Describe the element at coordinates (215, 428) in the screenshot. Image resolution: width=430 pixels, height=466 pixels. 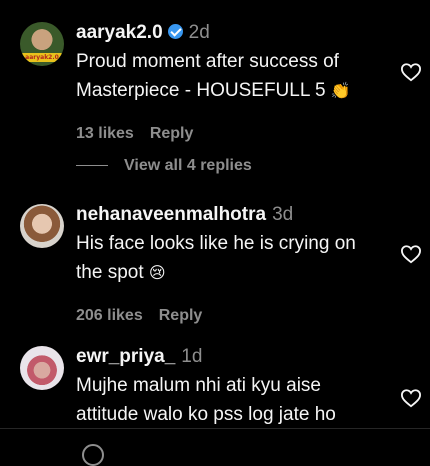
I see `bottom-divider` at that location.